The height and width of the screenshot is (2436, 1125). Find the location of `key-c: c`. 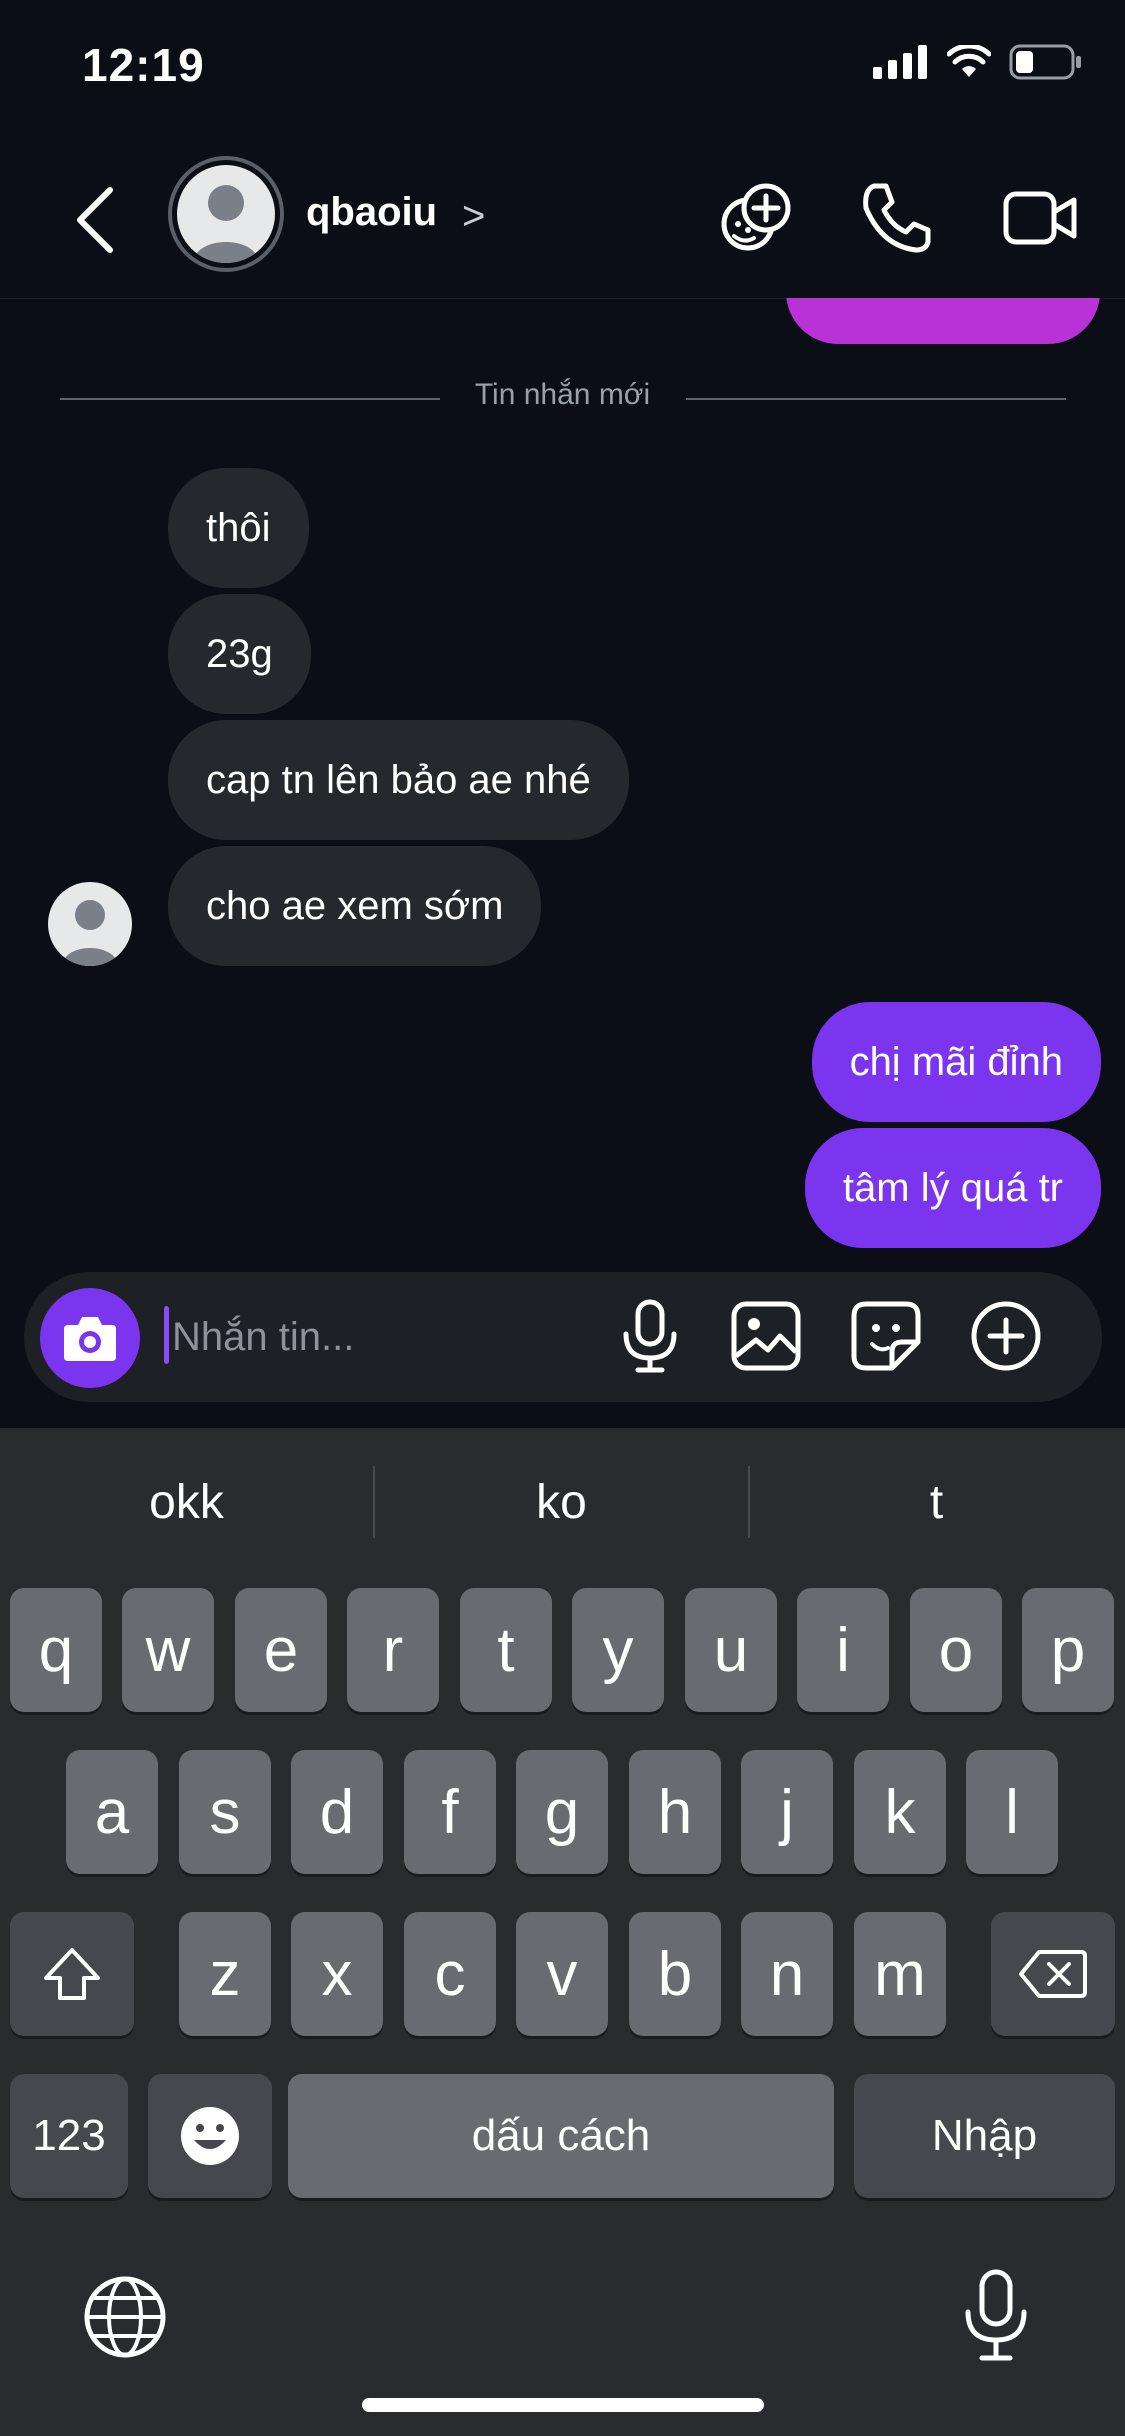

key-c: c is located at coordinates (450, 1974).